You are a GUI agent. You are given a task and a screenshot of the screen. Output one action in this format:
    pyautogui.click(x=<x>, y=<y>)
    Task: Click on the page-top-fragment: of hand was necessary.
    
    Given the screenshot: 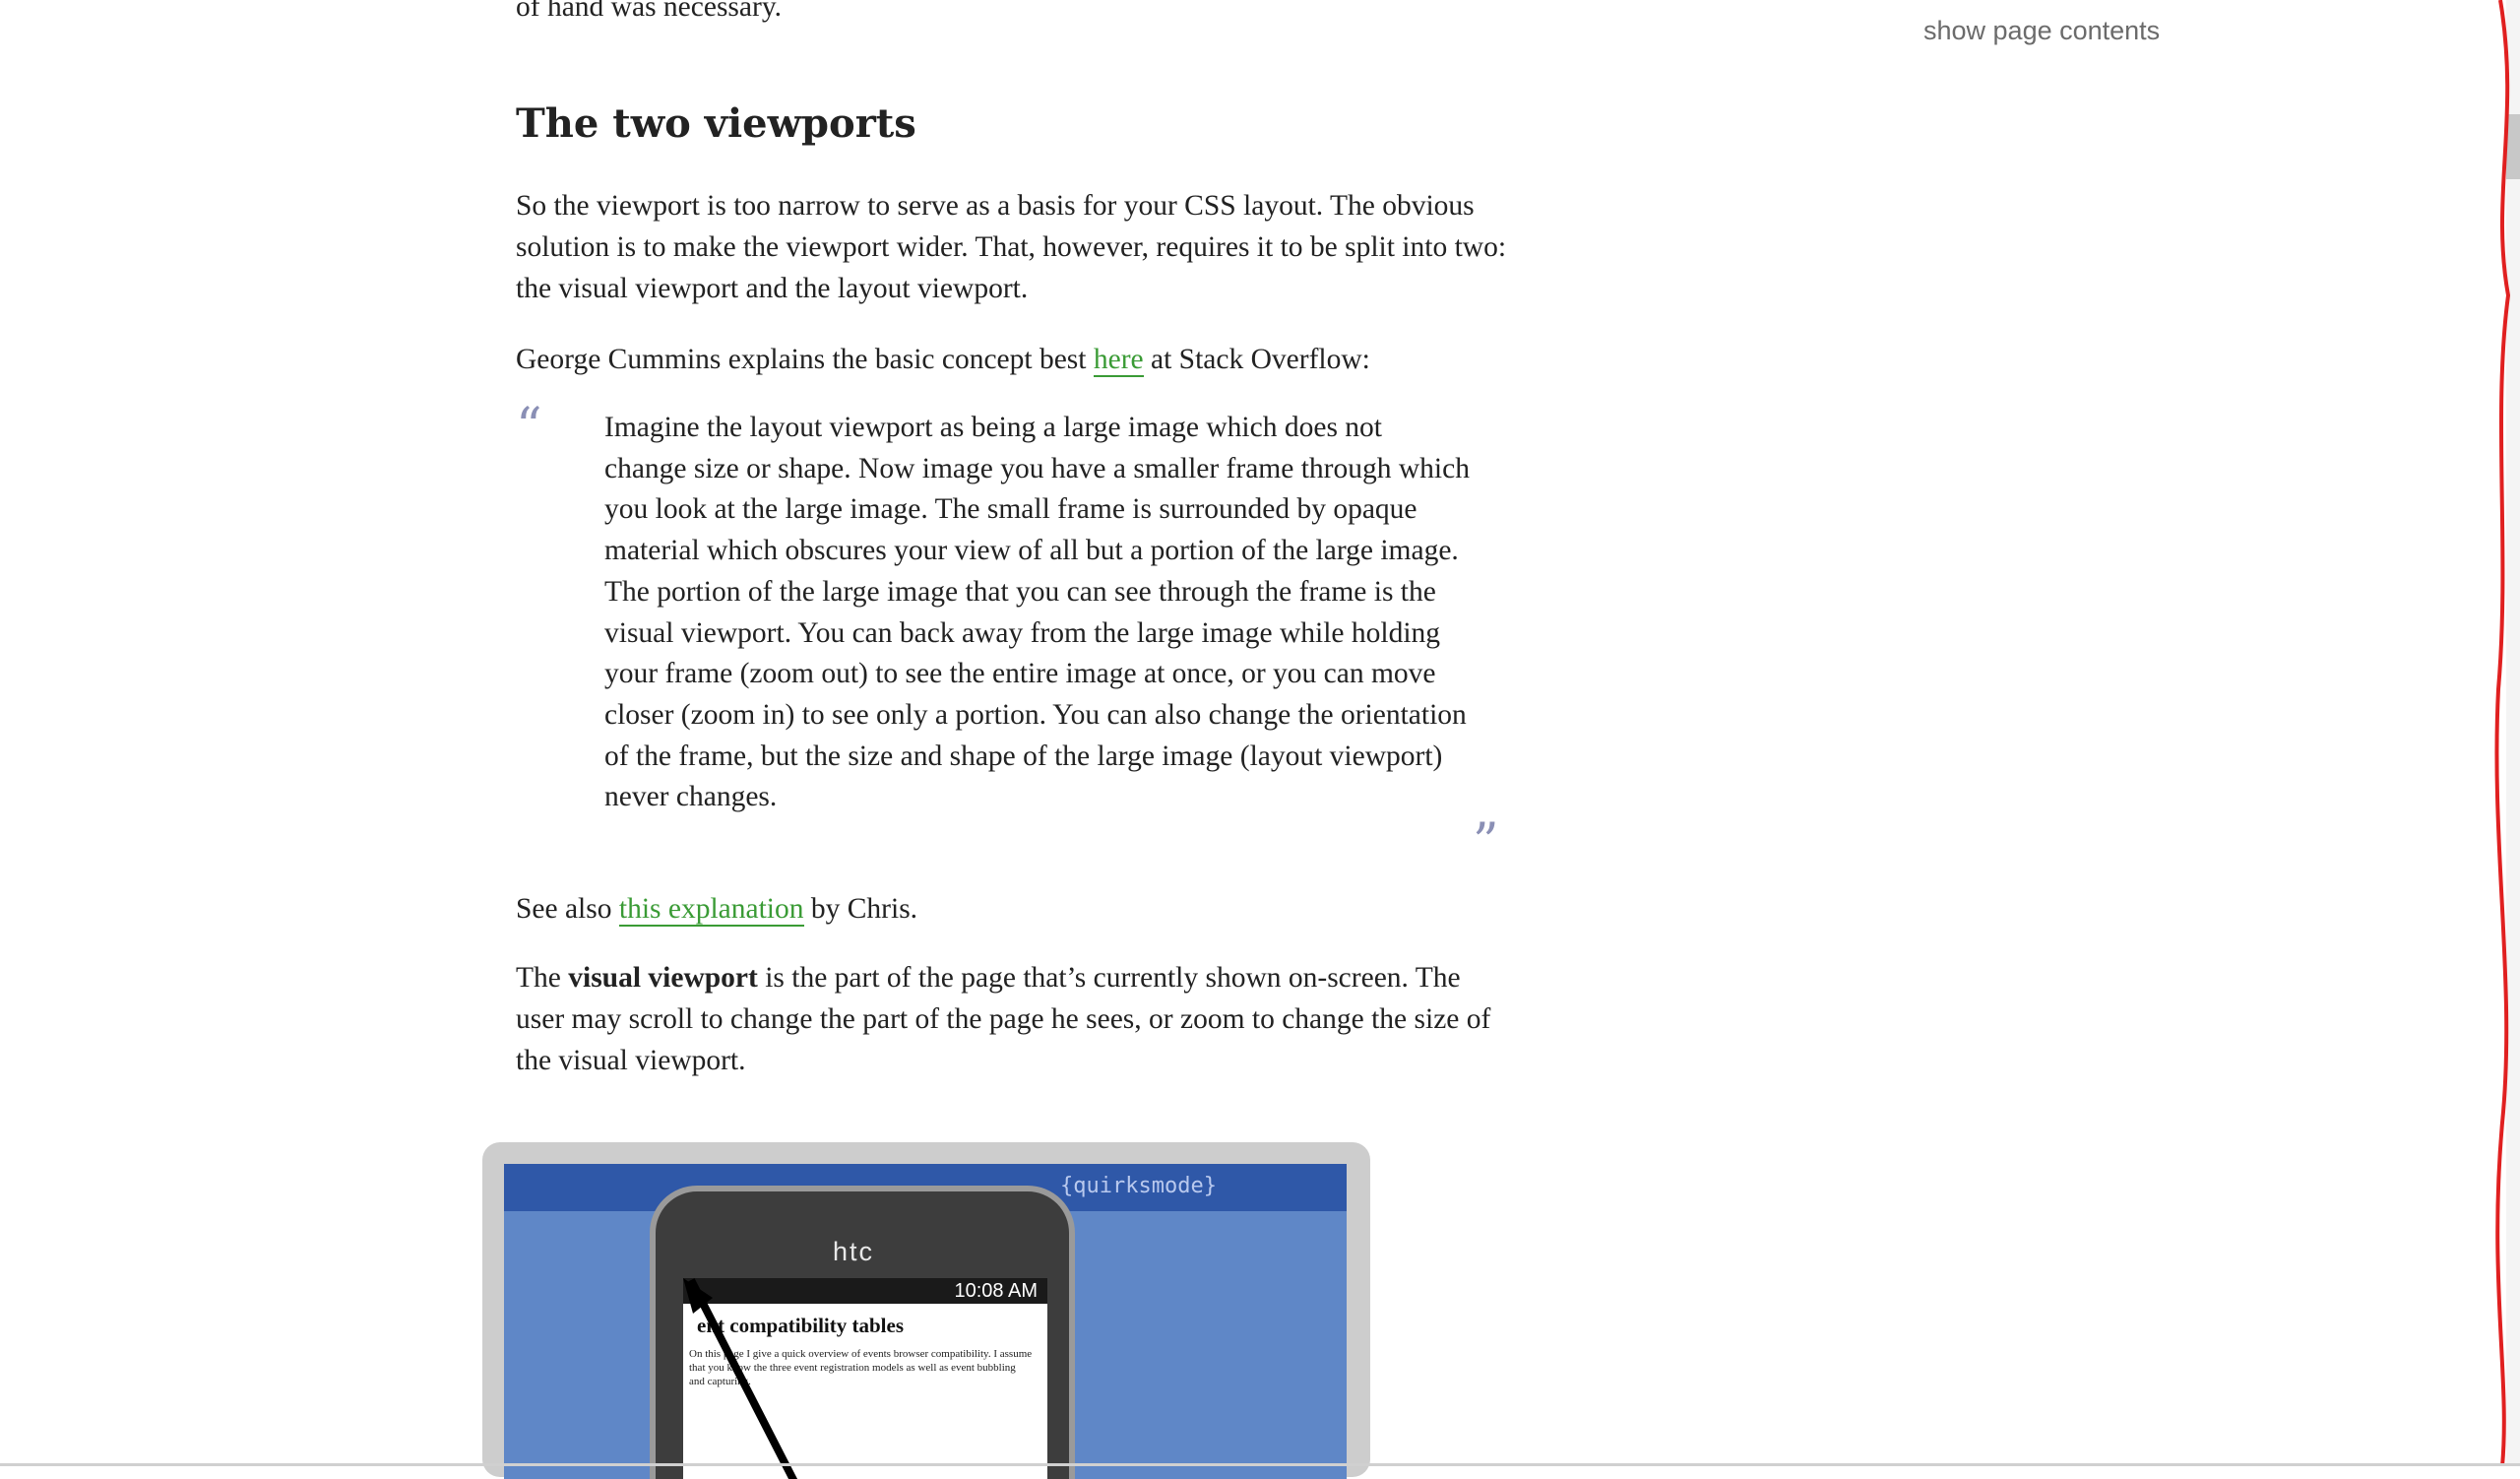 What is the action you would take?
    pyautogui.click(x=649, y=12)
    